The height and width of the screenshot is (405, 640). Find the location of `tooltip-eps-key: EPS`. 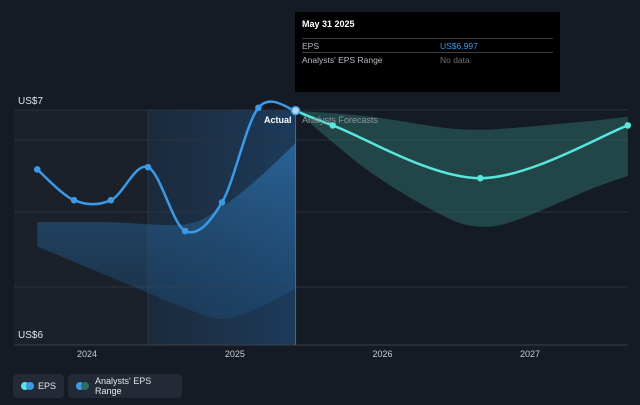

tooltip-eps-key: EPS is located at coordinates (311, 46).